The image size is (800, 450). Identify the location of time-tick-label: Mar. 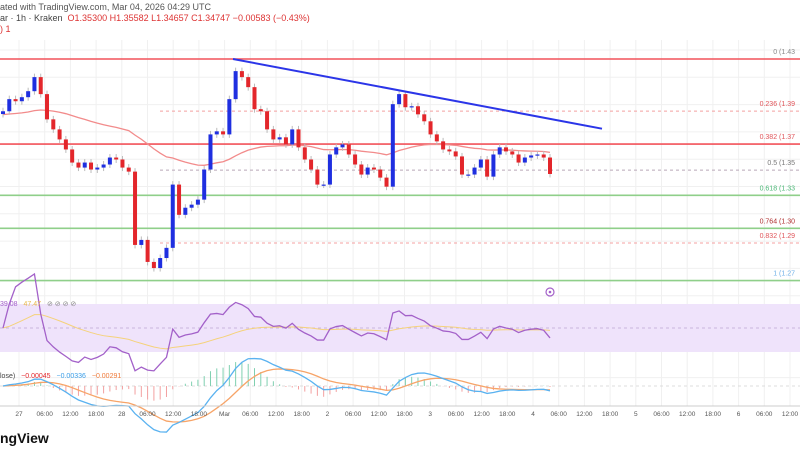
(225, 414).